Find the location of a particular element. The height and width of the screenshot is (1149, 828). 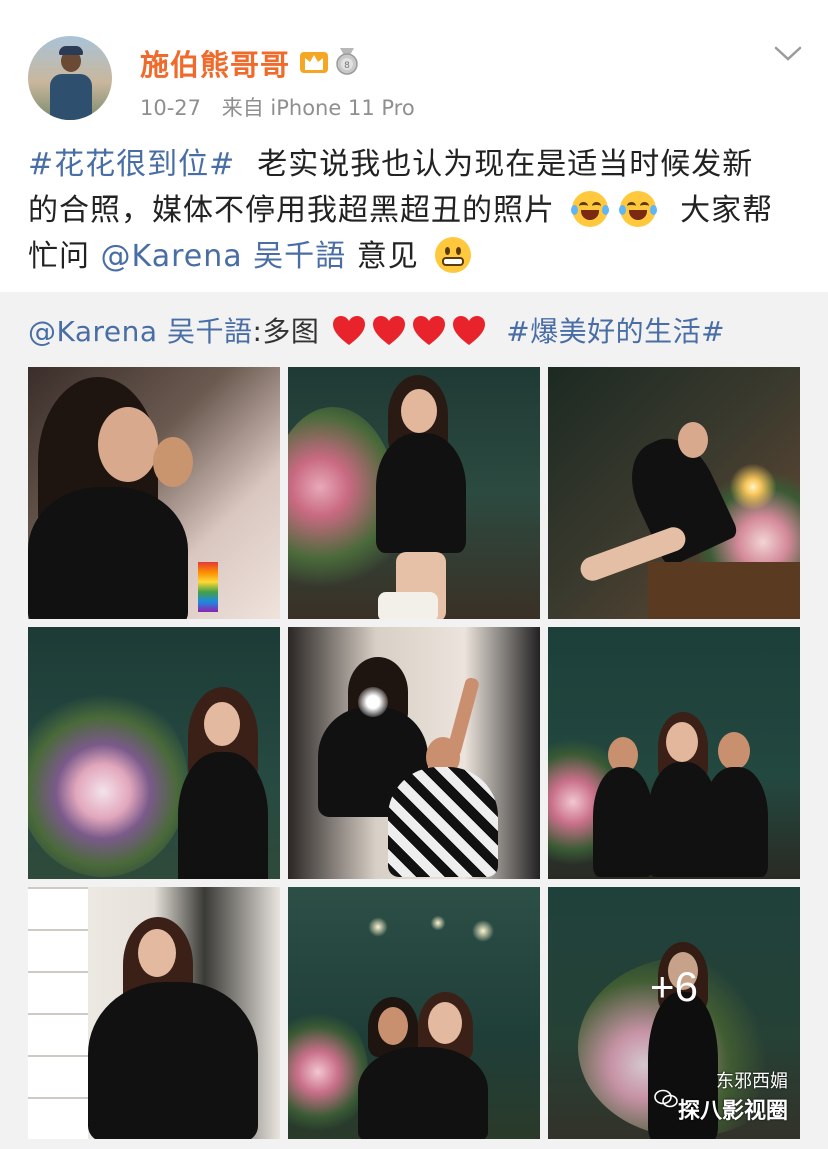

watermark: 东邪西媚 探八影视圈 is located at coordinates (733, 1096).